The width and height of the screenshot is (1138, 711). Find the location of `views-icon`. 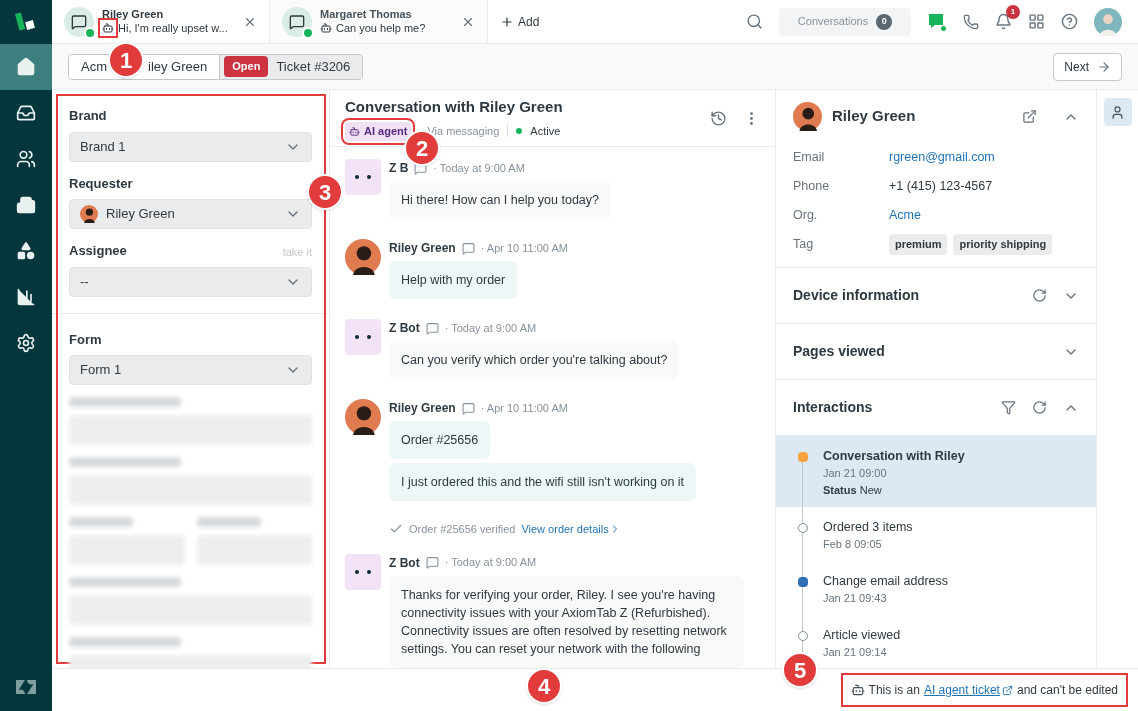

views-icon is located at coordinates (26, 113).